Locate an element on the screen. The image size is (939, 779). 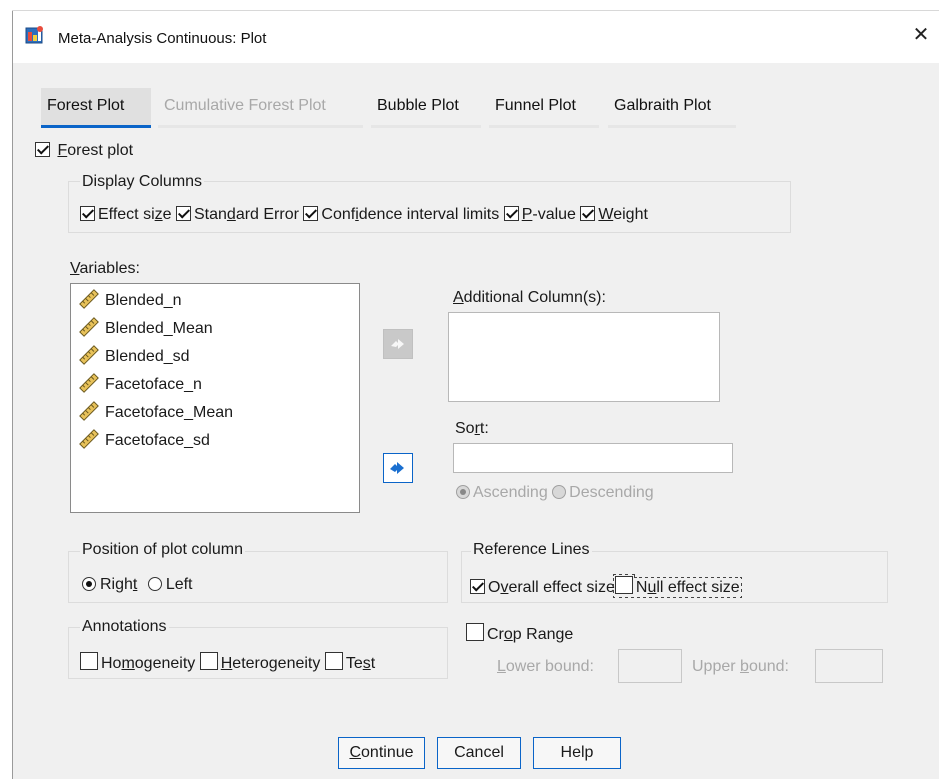
confidence-interval-checkbox: Confidence interval limits is located at coordinates (401, 214).